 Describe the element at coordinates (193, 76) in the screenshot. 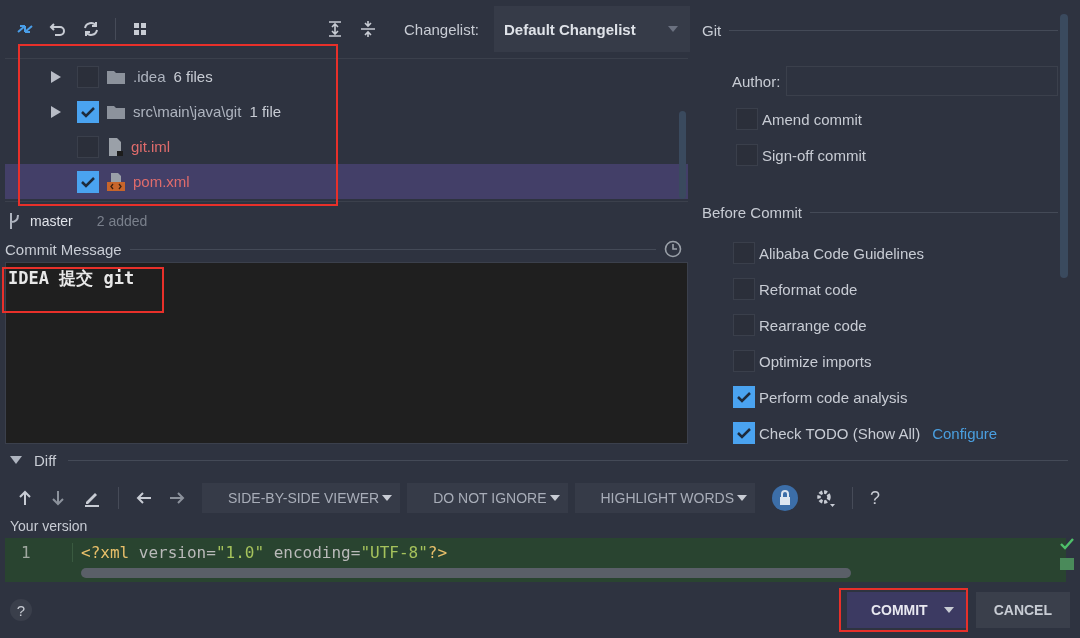

I see `file-count: 6 files` at that location.